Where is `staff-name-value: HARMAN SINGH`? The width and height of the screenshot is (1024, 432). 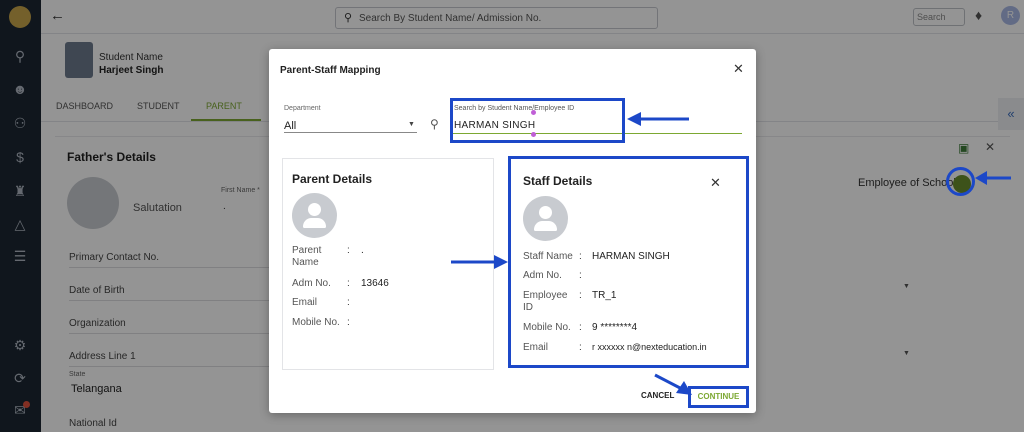 staff-name-value: HARMAN SINGH is located at coordinates (631, 256).